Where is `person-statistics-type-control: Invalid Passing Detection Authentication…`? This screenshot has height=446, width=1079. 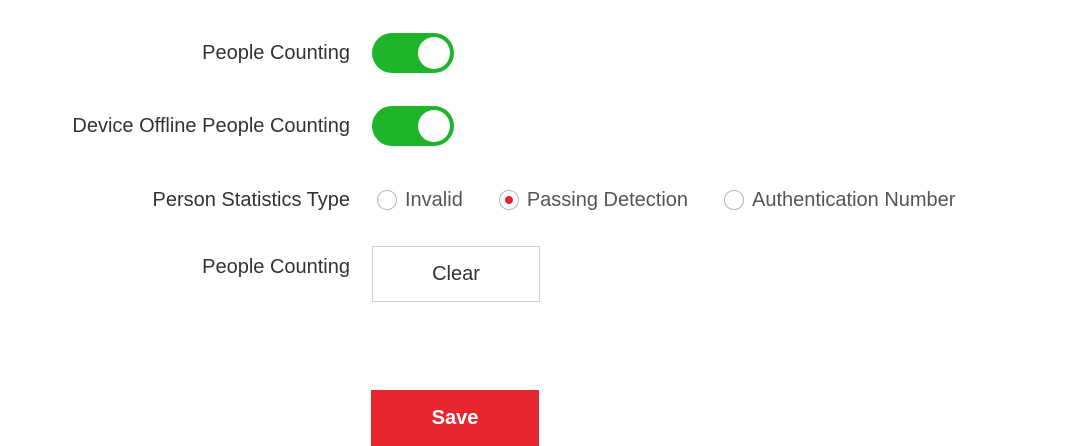
person-statistics-type-control: Invalid Passing Detection Authentication… is located at coordinates (666, 200).